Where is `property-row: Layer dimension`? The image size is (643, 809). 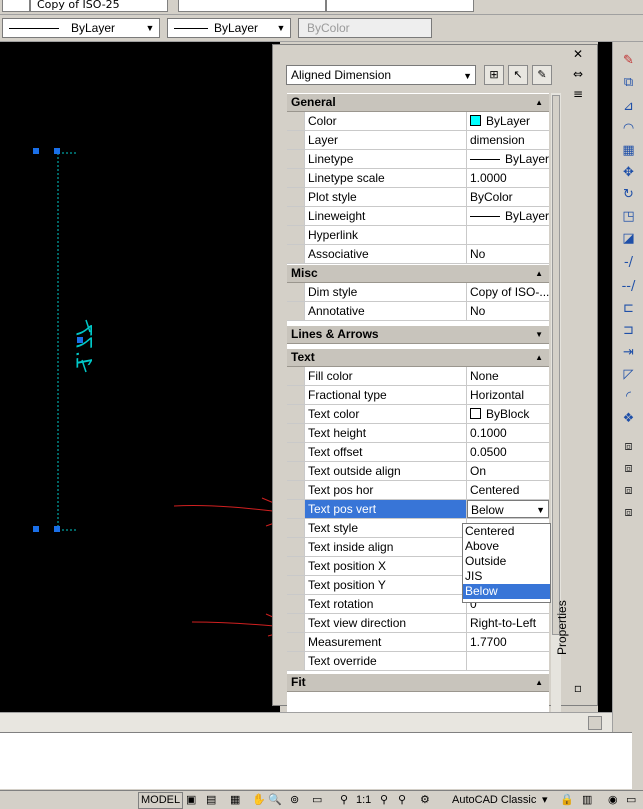
property-row: Layer dimension is located at coordinates (418, 140).